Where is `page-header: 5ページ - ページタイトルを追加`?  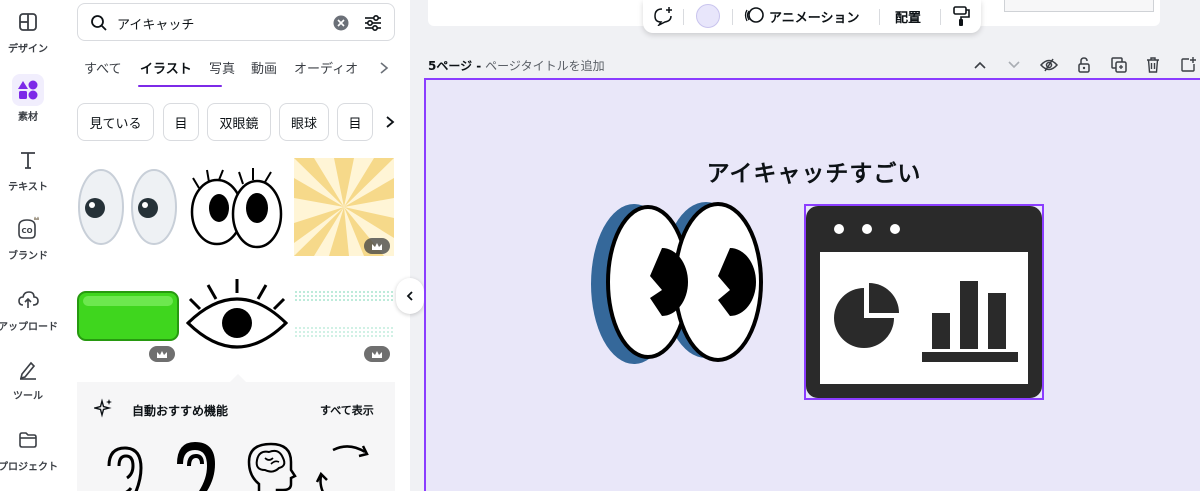
page-header: 5ページ - ページタイトルを追加 is located at coordinates (516, 65).